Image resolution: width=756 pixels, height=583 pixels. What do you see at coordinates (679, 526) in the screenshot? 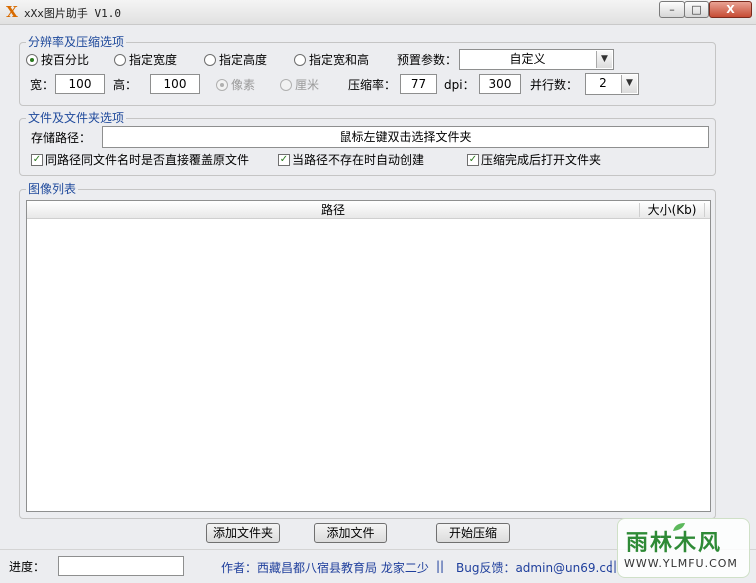
I see `leaf-icon` at bounding box center [679, 526].